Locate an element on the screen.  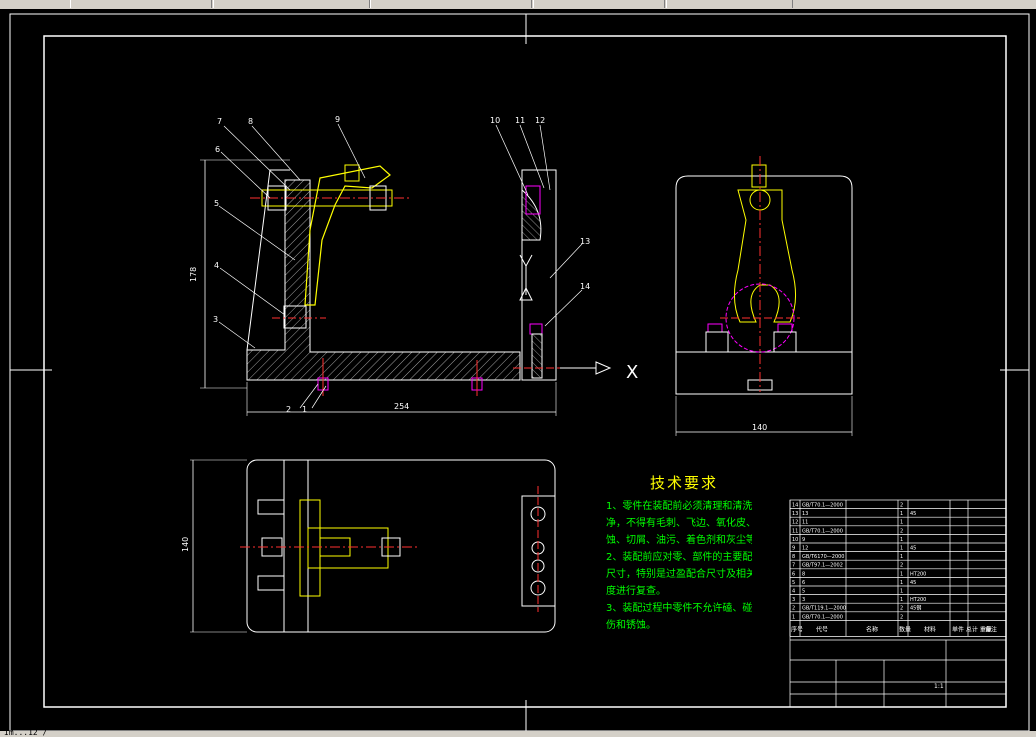
dim-178: 178 is located at coordinates (193, 274).